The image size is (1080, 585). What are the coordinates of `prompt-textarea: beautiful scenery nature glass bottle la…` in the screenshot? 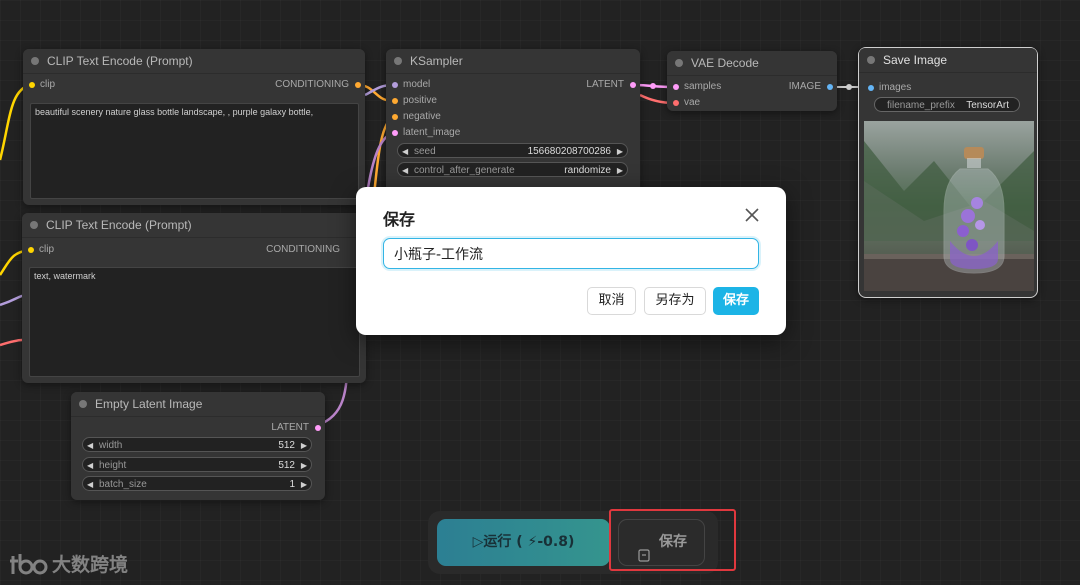 It's located at (194, 151).